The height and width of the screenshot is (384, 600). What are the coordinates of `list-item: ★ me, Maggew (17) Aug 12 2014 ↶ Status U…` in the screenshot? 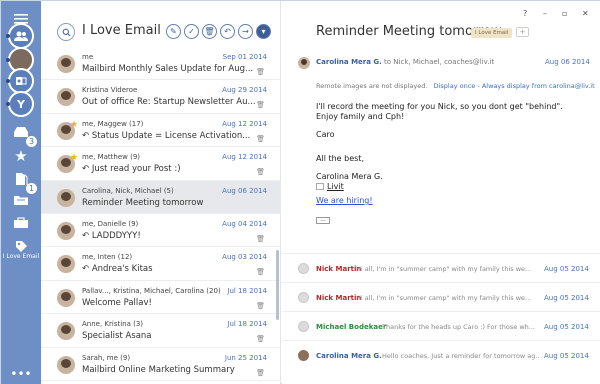 It's located at (161, 131).